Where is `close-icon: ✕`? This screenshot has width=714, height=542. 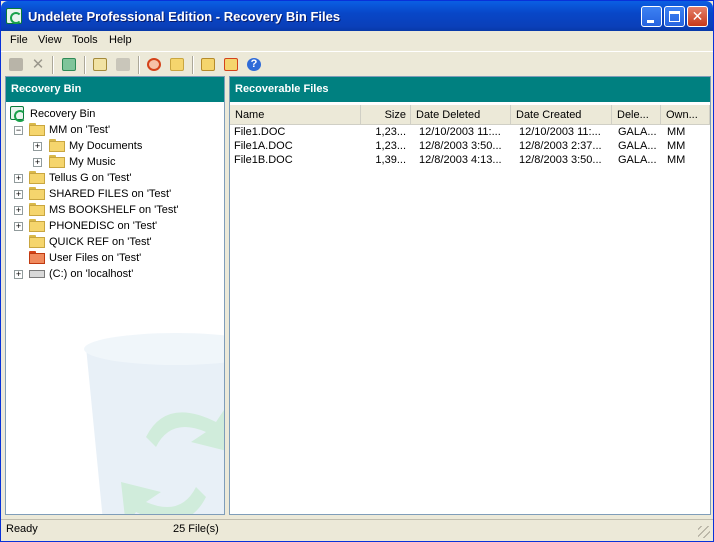 close-icon: ✕ is located at coordinates (697, 16).